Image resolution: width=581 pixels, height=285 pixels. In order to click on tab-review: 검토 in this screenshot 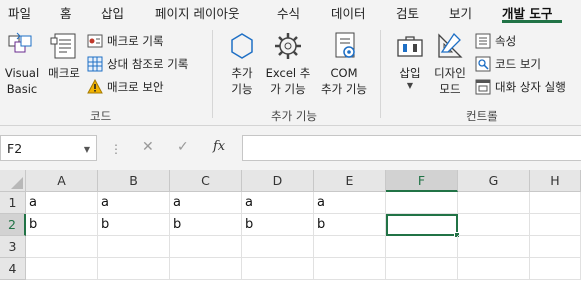, I will do `click(407, 12)`.